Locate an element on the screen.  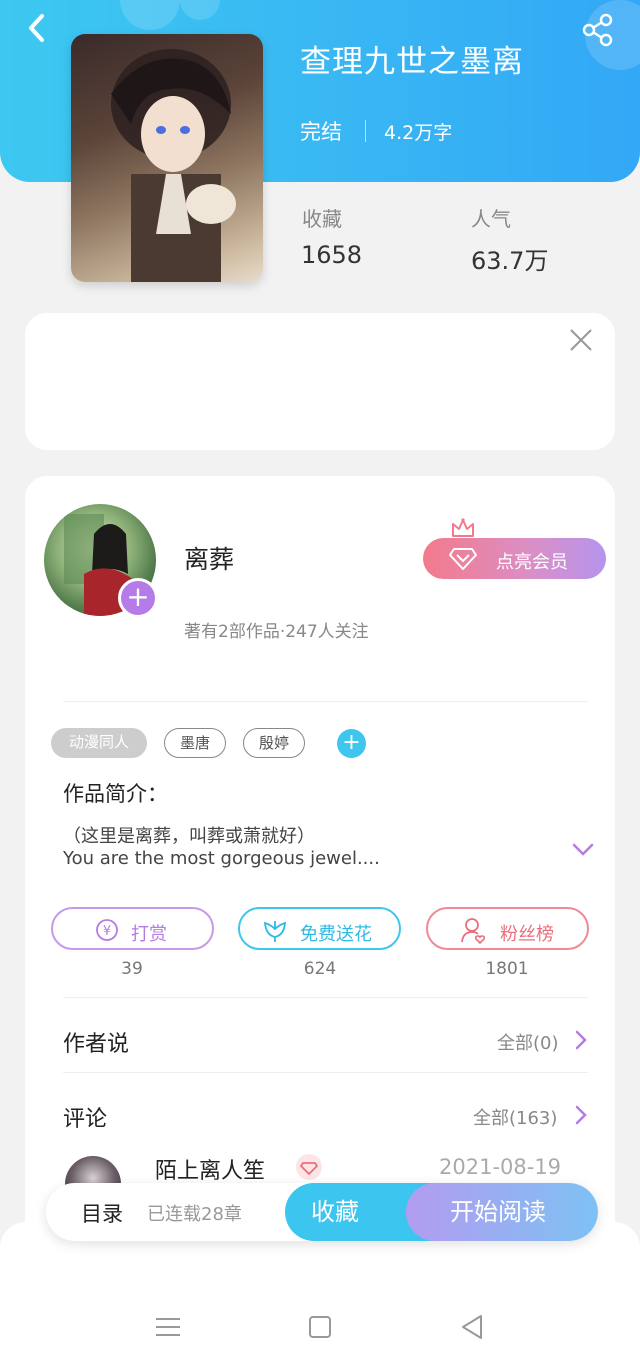
tip-count: 39 is located at coordinates (132, 969).